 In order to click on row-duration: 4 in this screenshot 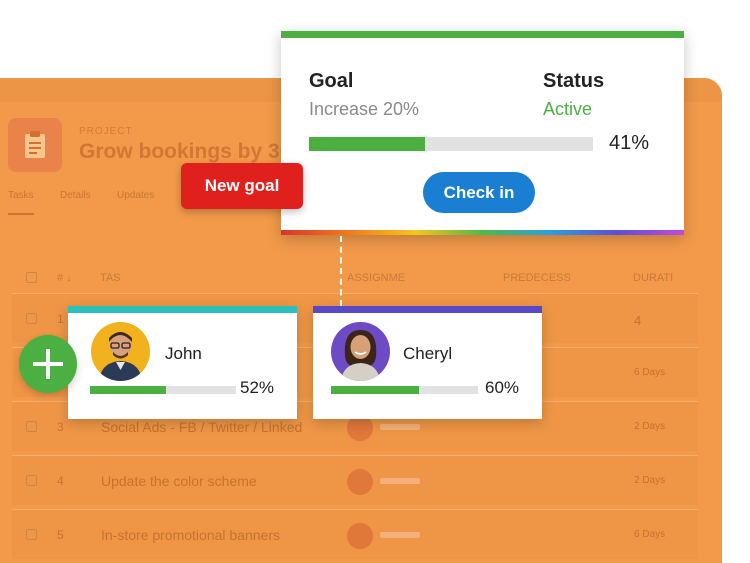, I will do `click(638, 320)`.